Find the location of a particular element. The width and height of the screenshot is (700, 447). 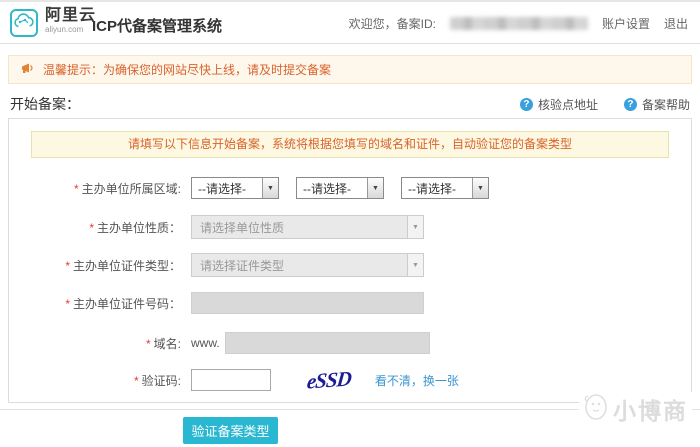

region-select-district: --请选择- ▼ is located at coordinates (445, 188).